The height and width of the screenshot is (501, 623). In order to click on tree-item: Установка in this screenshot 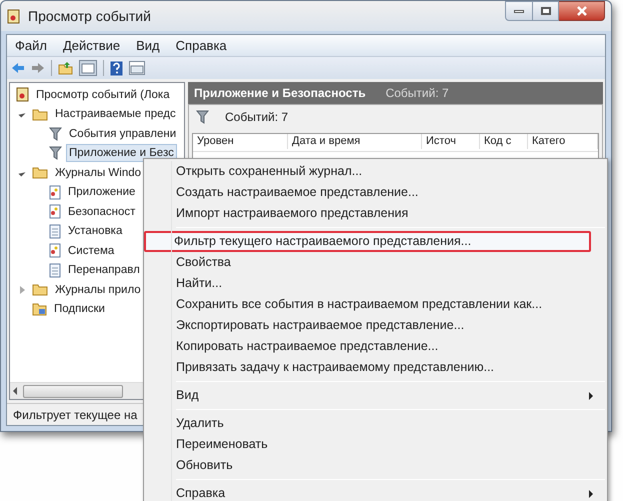, I will do `click(95, 231)`.